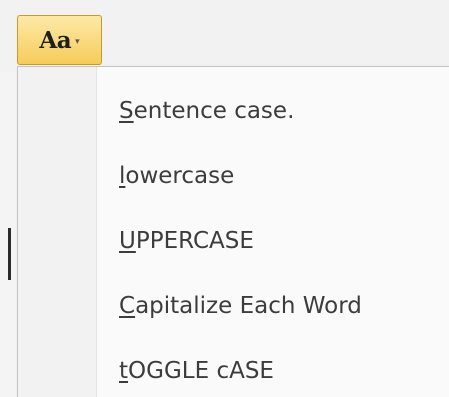 This screenshot has height=397, width=449. I want to click on change-case-button: Aa ▾, so click(59, 40).